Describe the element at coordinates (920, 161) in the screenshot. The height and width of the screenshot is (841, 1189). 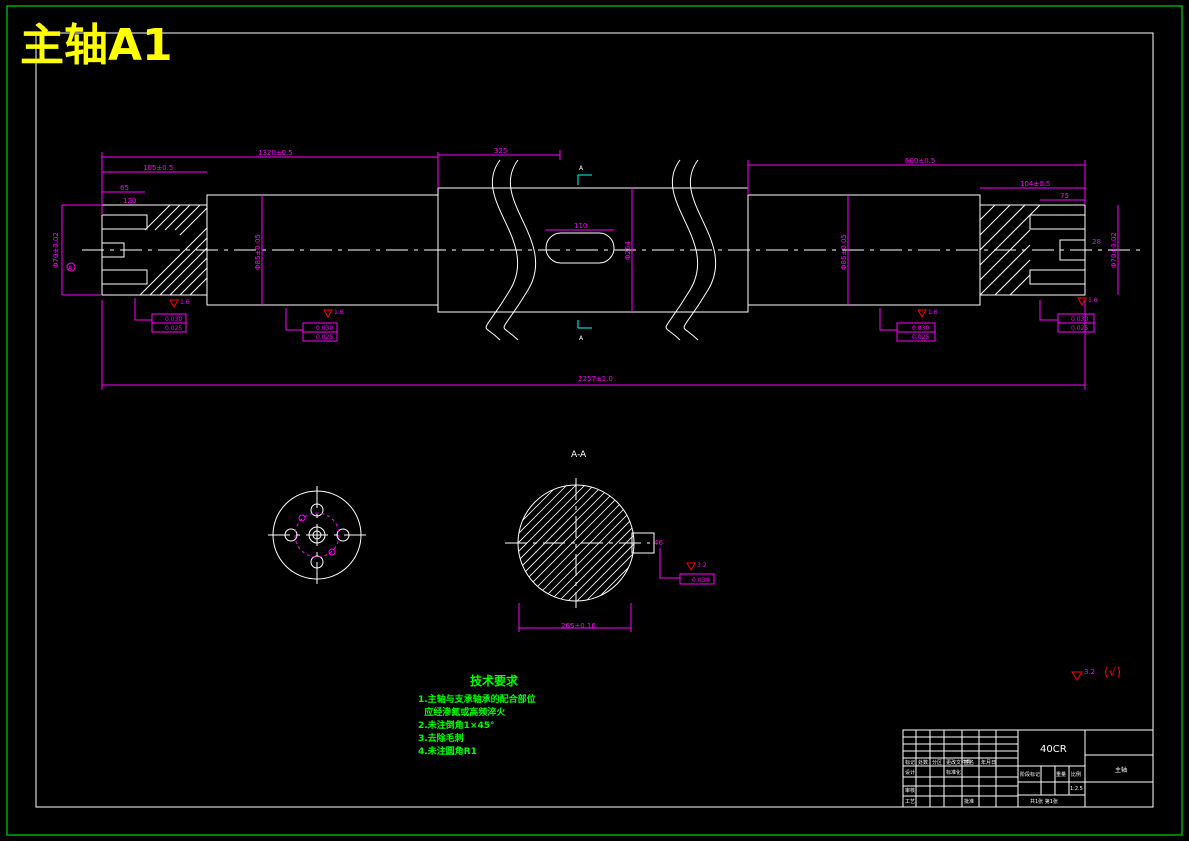
I see `dim-right-bearing: 600±0.5` at that location.